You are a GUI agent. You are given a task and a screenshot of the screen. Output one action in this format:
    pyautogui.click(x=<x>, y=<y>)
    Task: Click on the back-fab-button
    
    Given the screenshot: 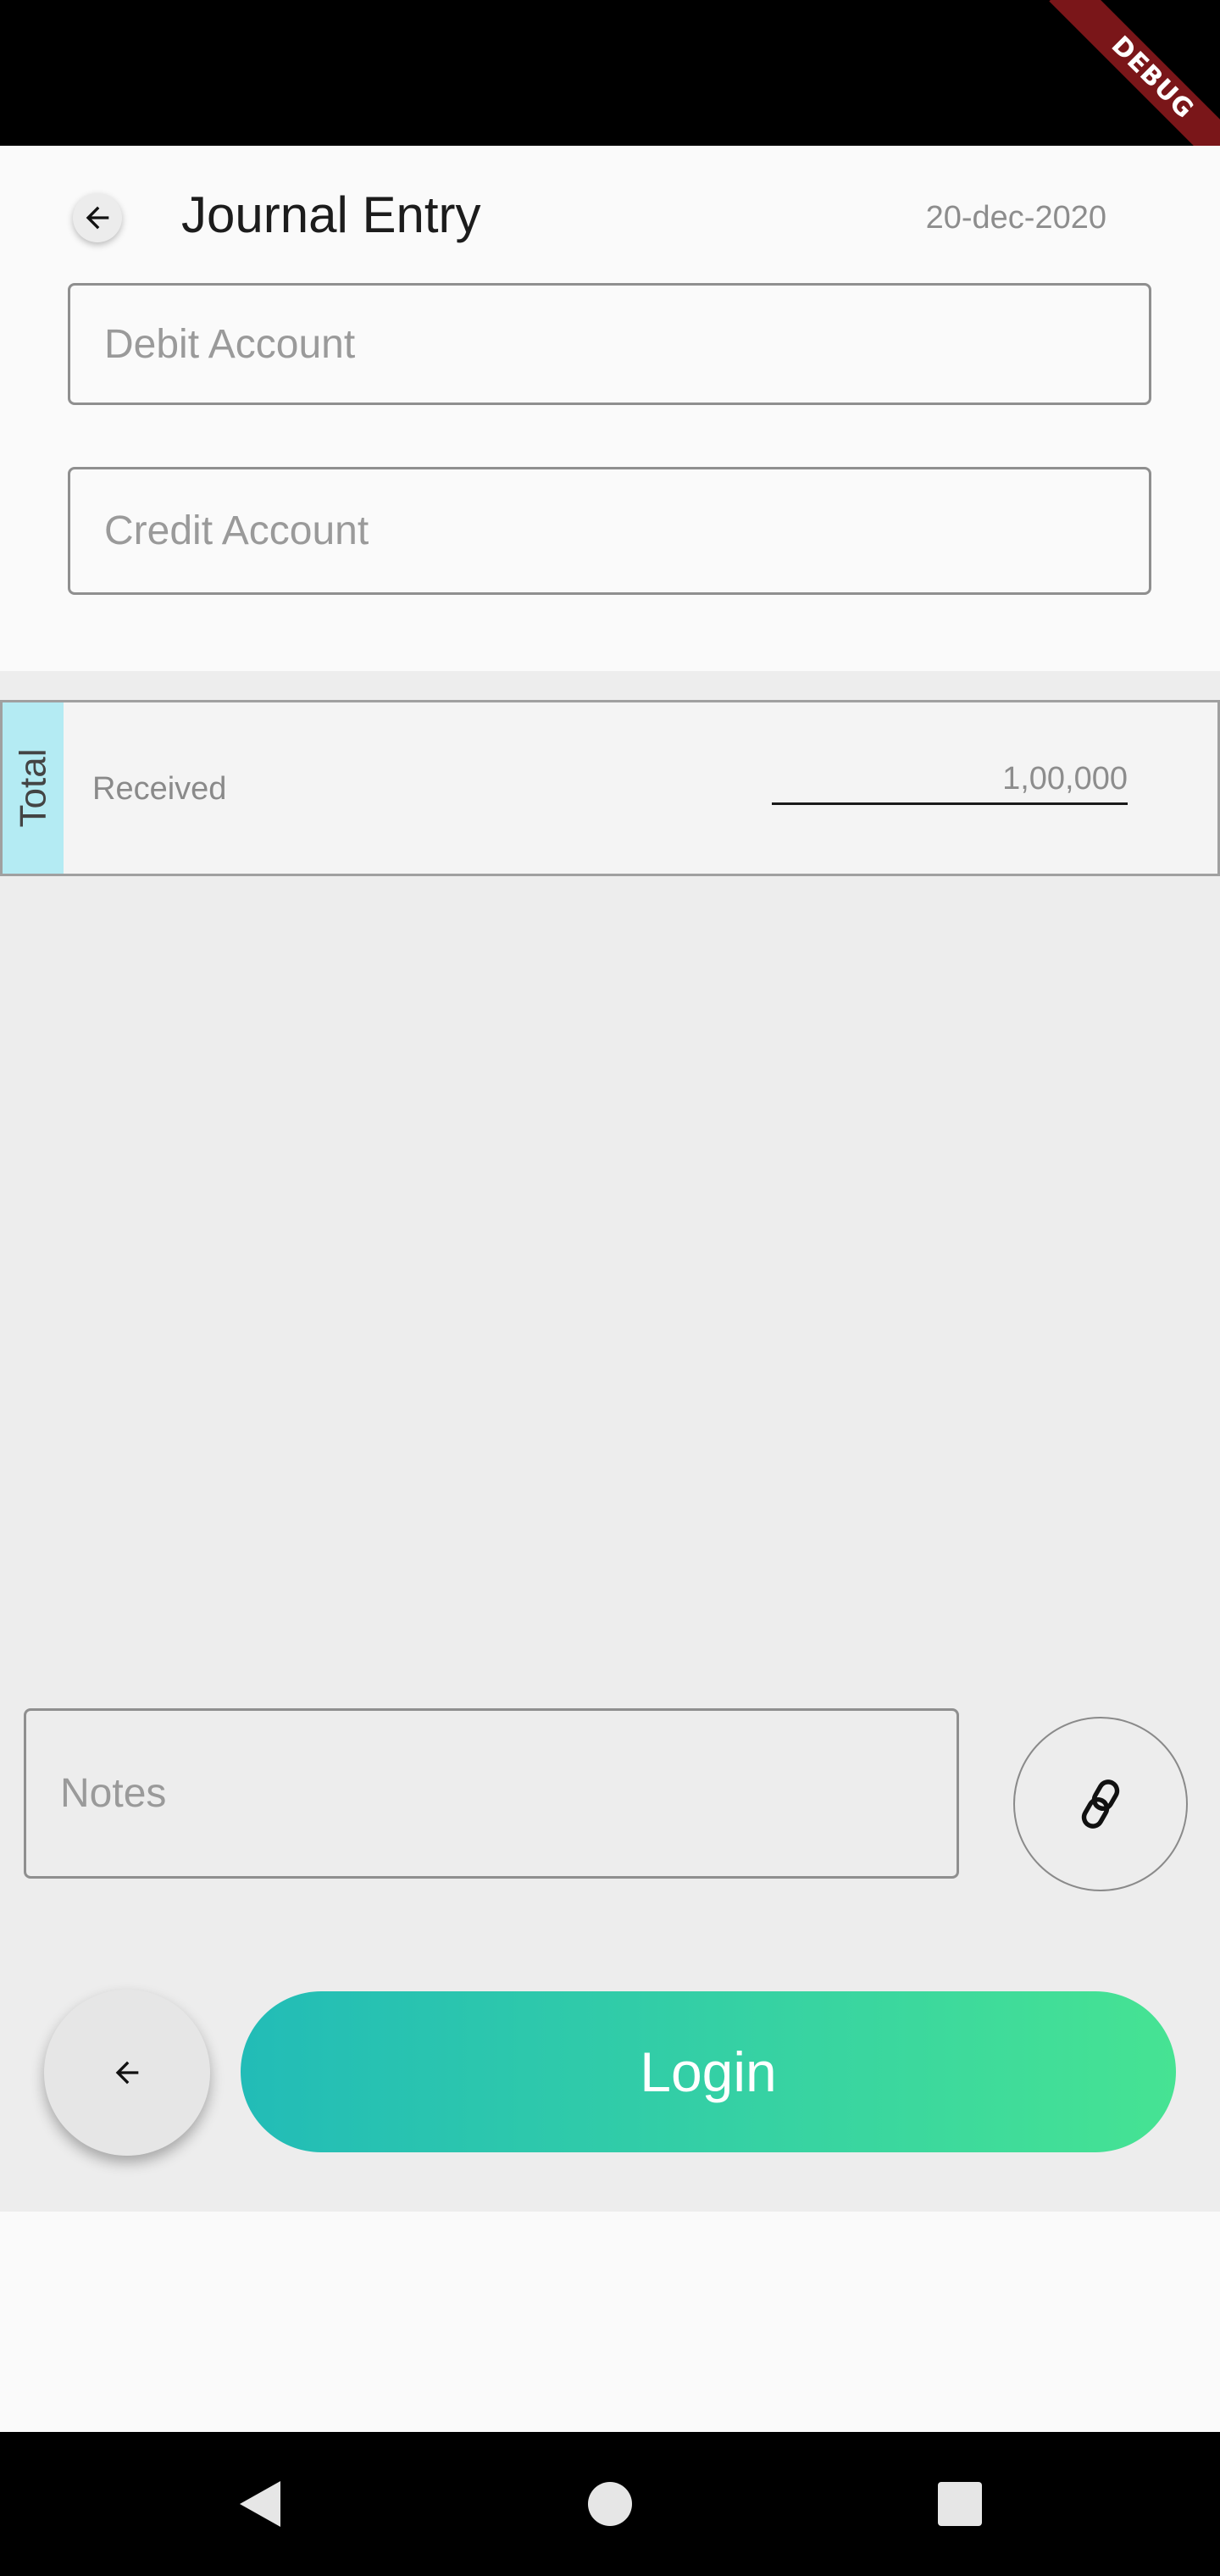 What is the action you would take?
    pyautogui.click(x=127, y=2073)
    